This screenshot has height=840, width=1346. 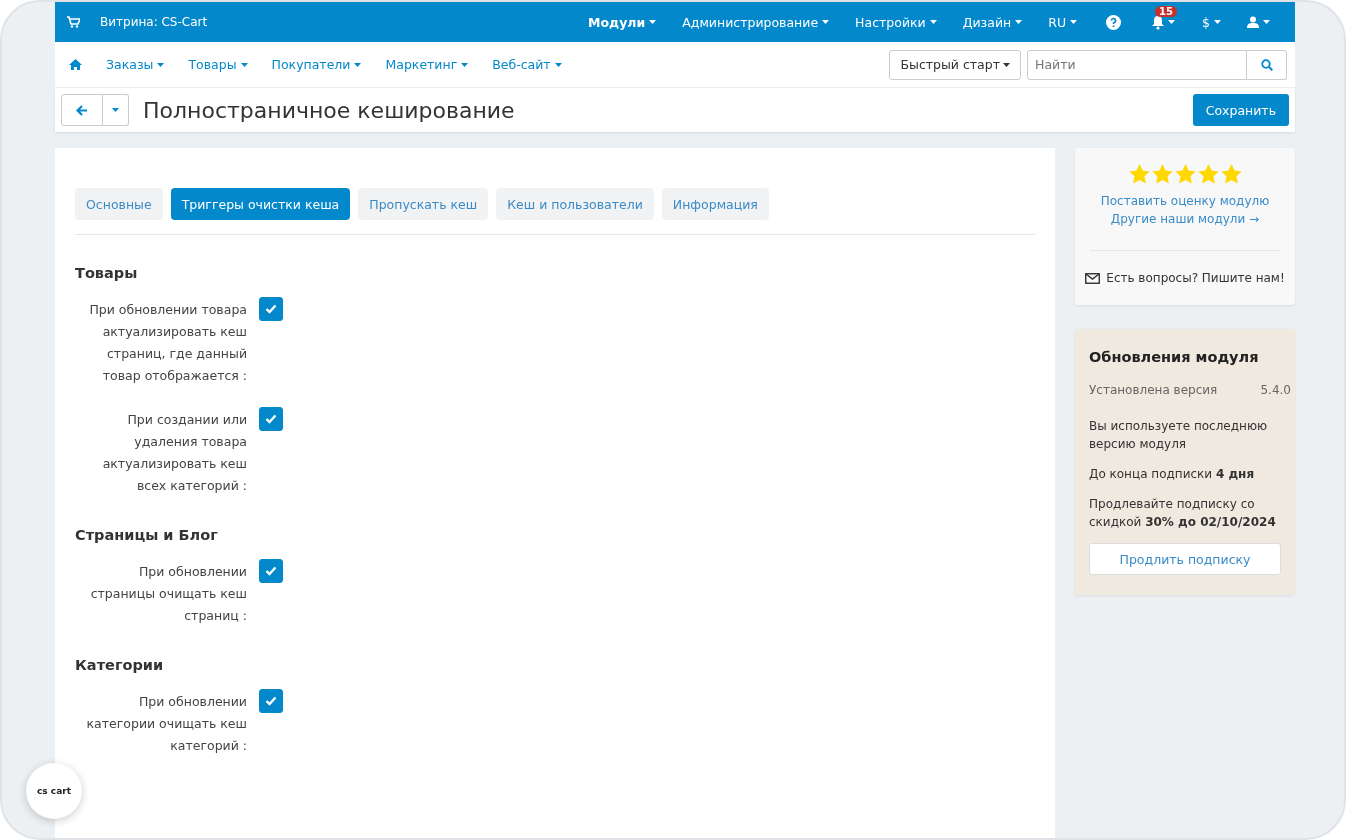 I want to click on save-button: Сохранить, so click(x=1240, y=110).